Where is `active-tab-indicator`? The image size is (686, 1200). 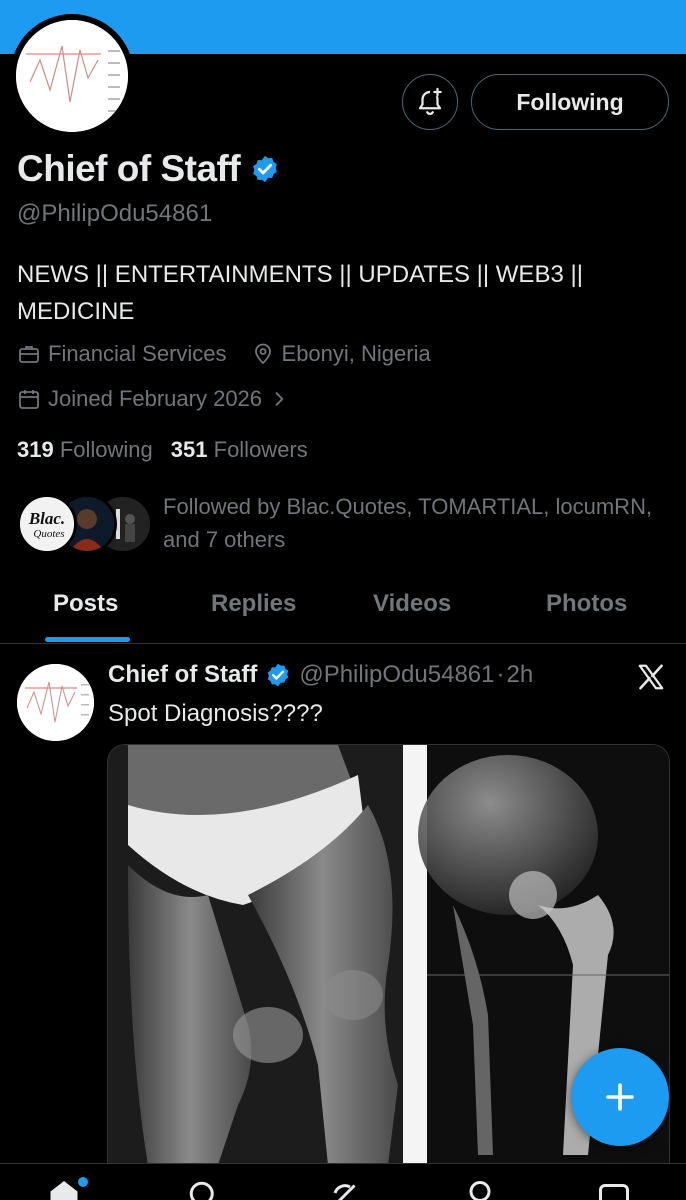 active-tab-indicator is located at coordinates (87, 639).